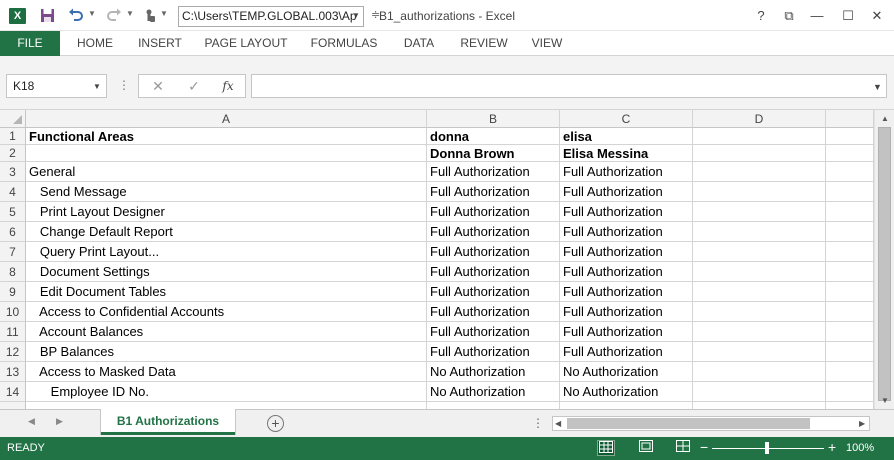  What do you see at coordinates (493, 405) in the screenshot?
I see `cell-b15` at bounding box center [493, 405].